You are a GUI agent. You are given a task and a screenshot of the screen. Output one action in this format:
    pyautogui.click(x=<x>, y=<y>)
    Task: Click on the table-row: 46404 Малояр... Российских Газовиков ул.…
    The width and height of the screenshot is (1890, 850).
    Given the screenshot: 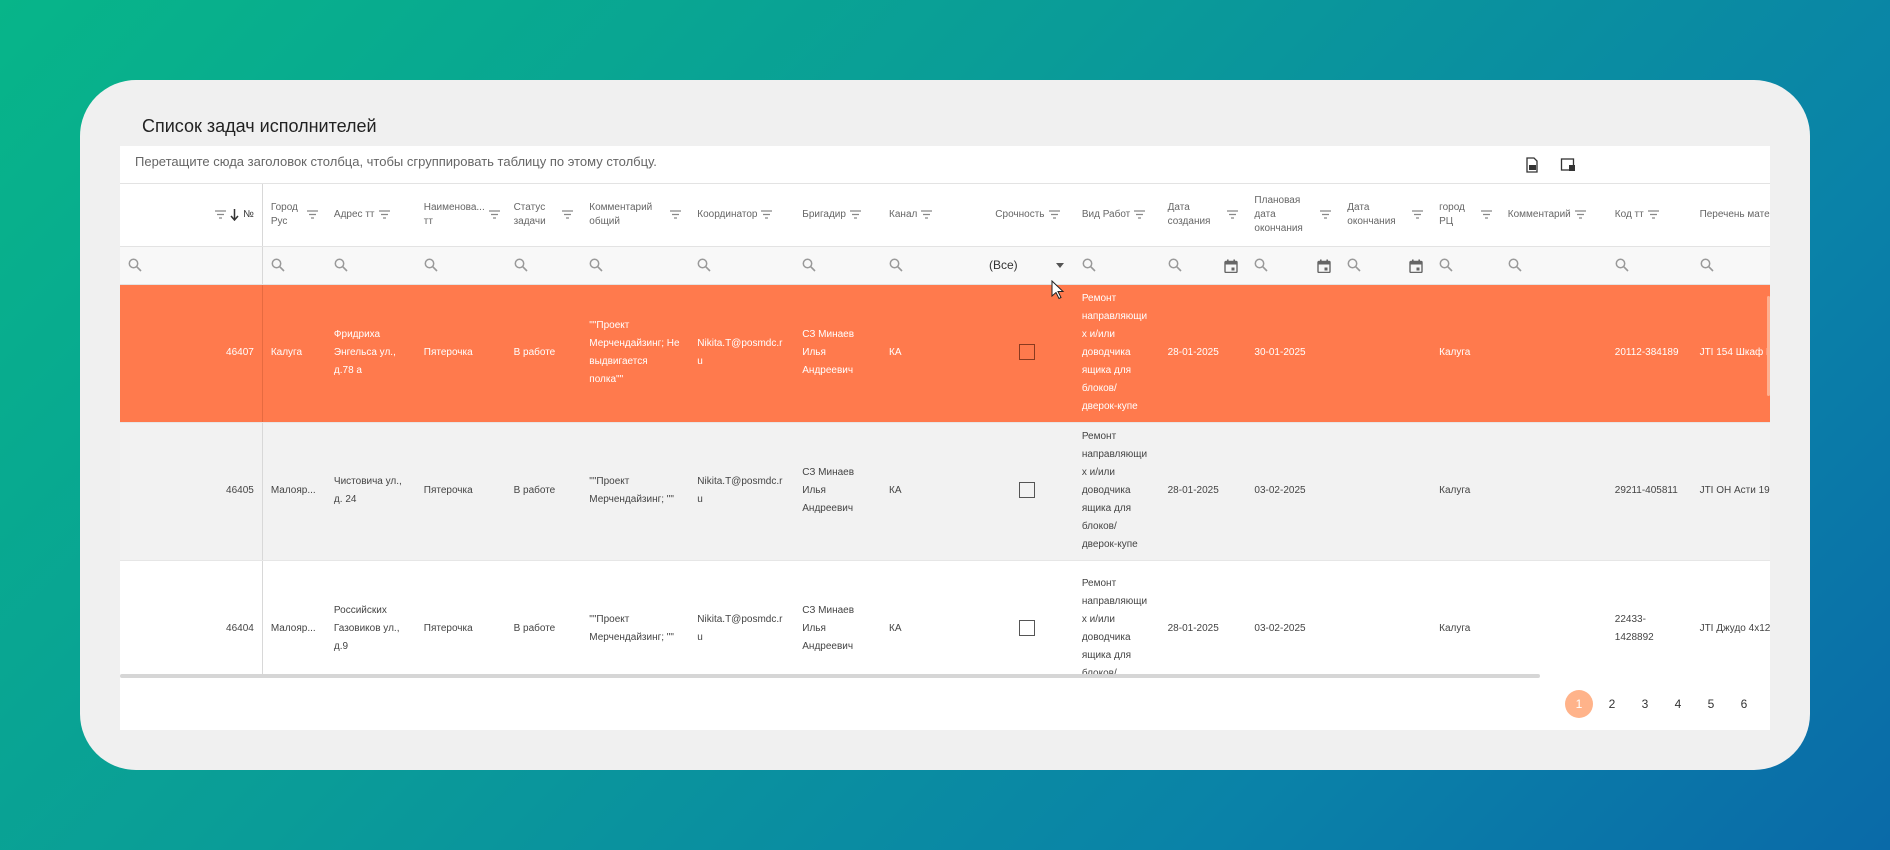 What is the action you would take?
    pyautogui.click(x=945, y=617)
    